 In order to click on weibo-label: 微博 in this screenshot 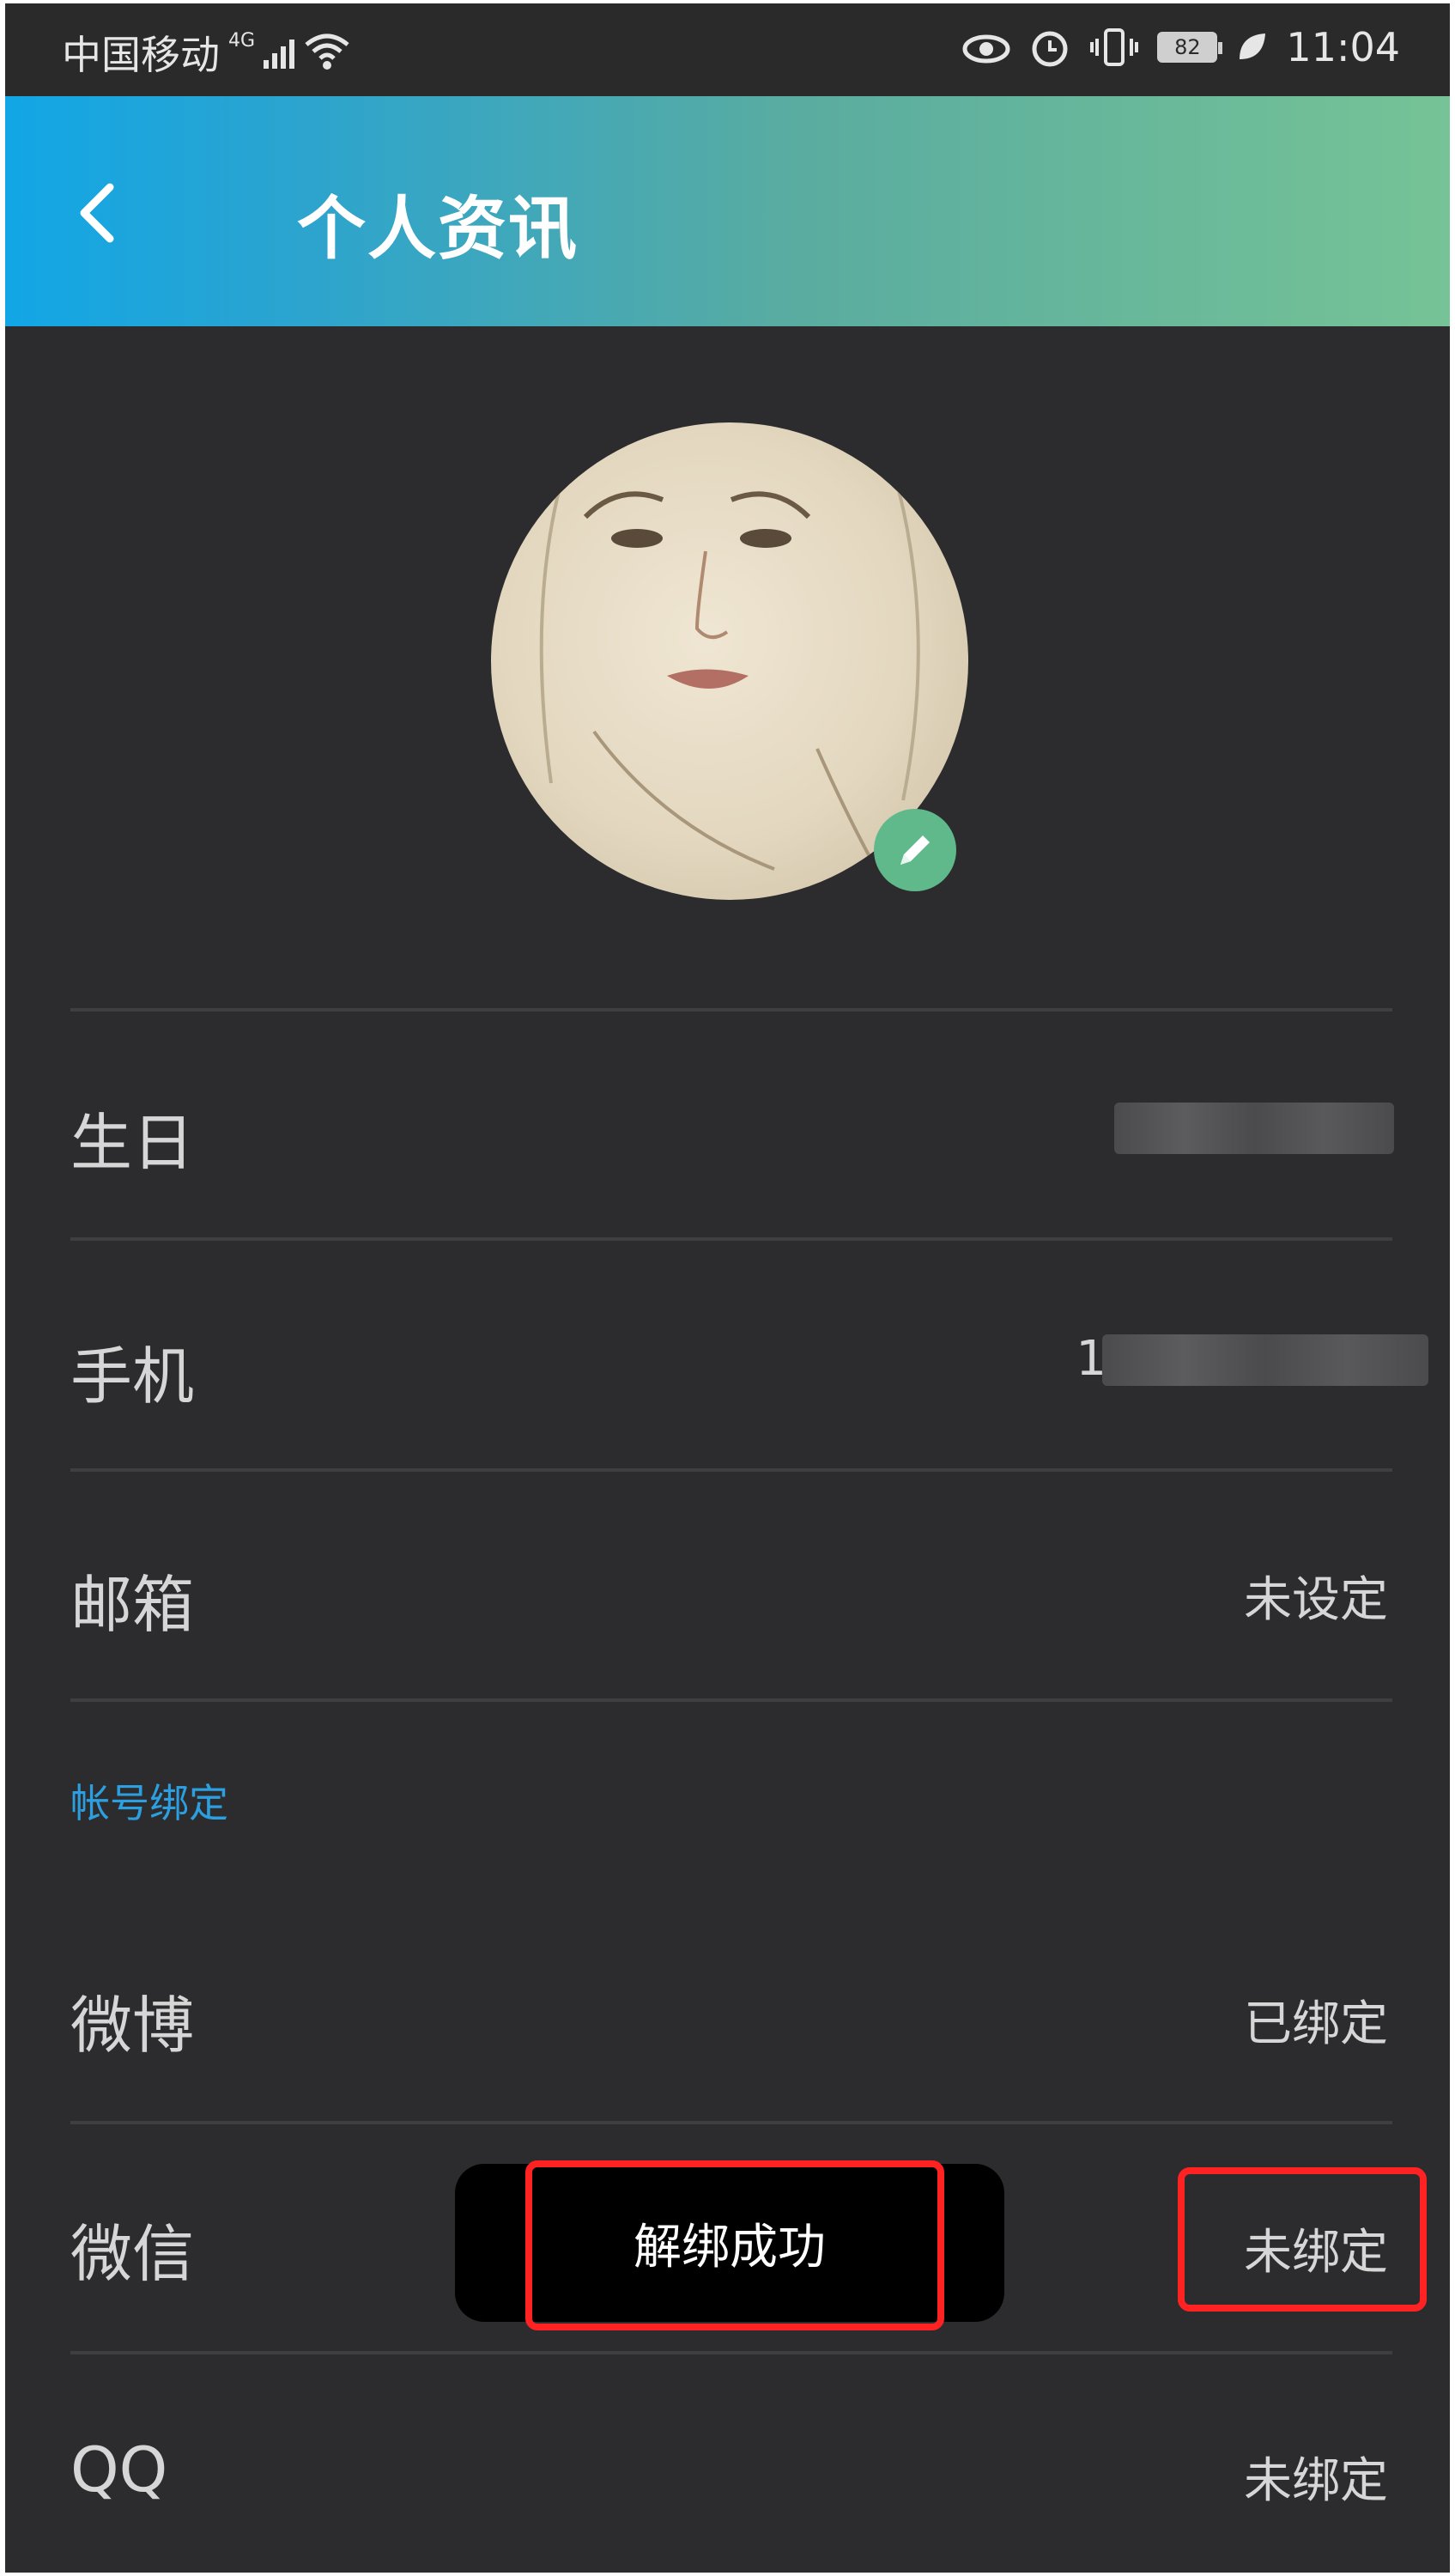, I will do `click(132, 2026)`.